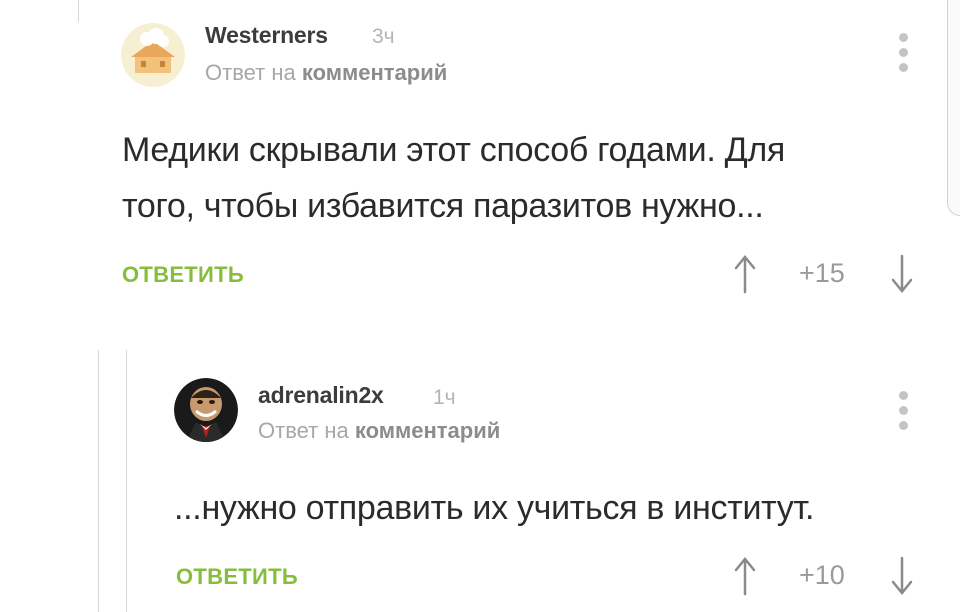  I want to click on arrow-down-icon, so click(902, 578).